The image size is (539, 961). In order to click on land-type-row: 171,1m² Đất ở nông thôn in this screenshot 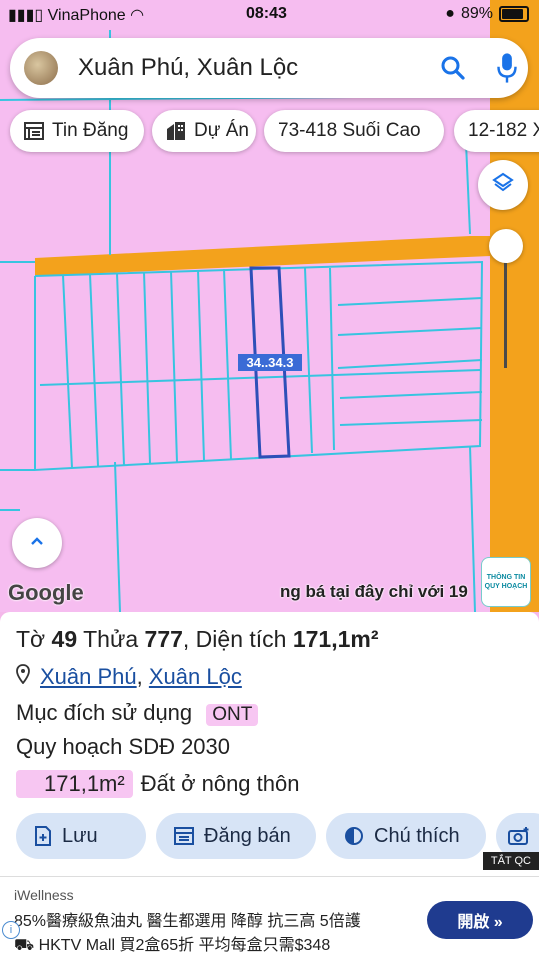, I will do `click(157, 784)`.